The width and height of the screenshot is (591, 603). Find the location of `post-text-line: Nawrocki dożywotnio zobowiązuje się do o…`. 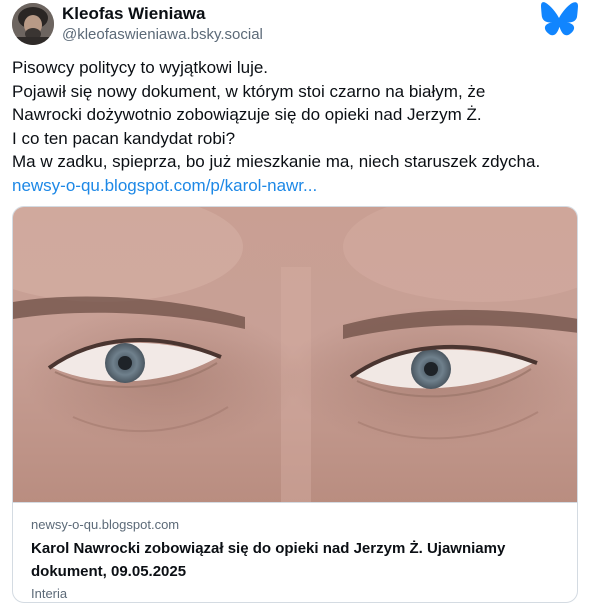

post-text-line: Nawrocki dożywotnio zobowiązuje się do o… is located at coordinates (247, 115).